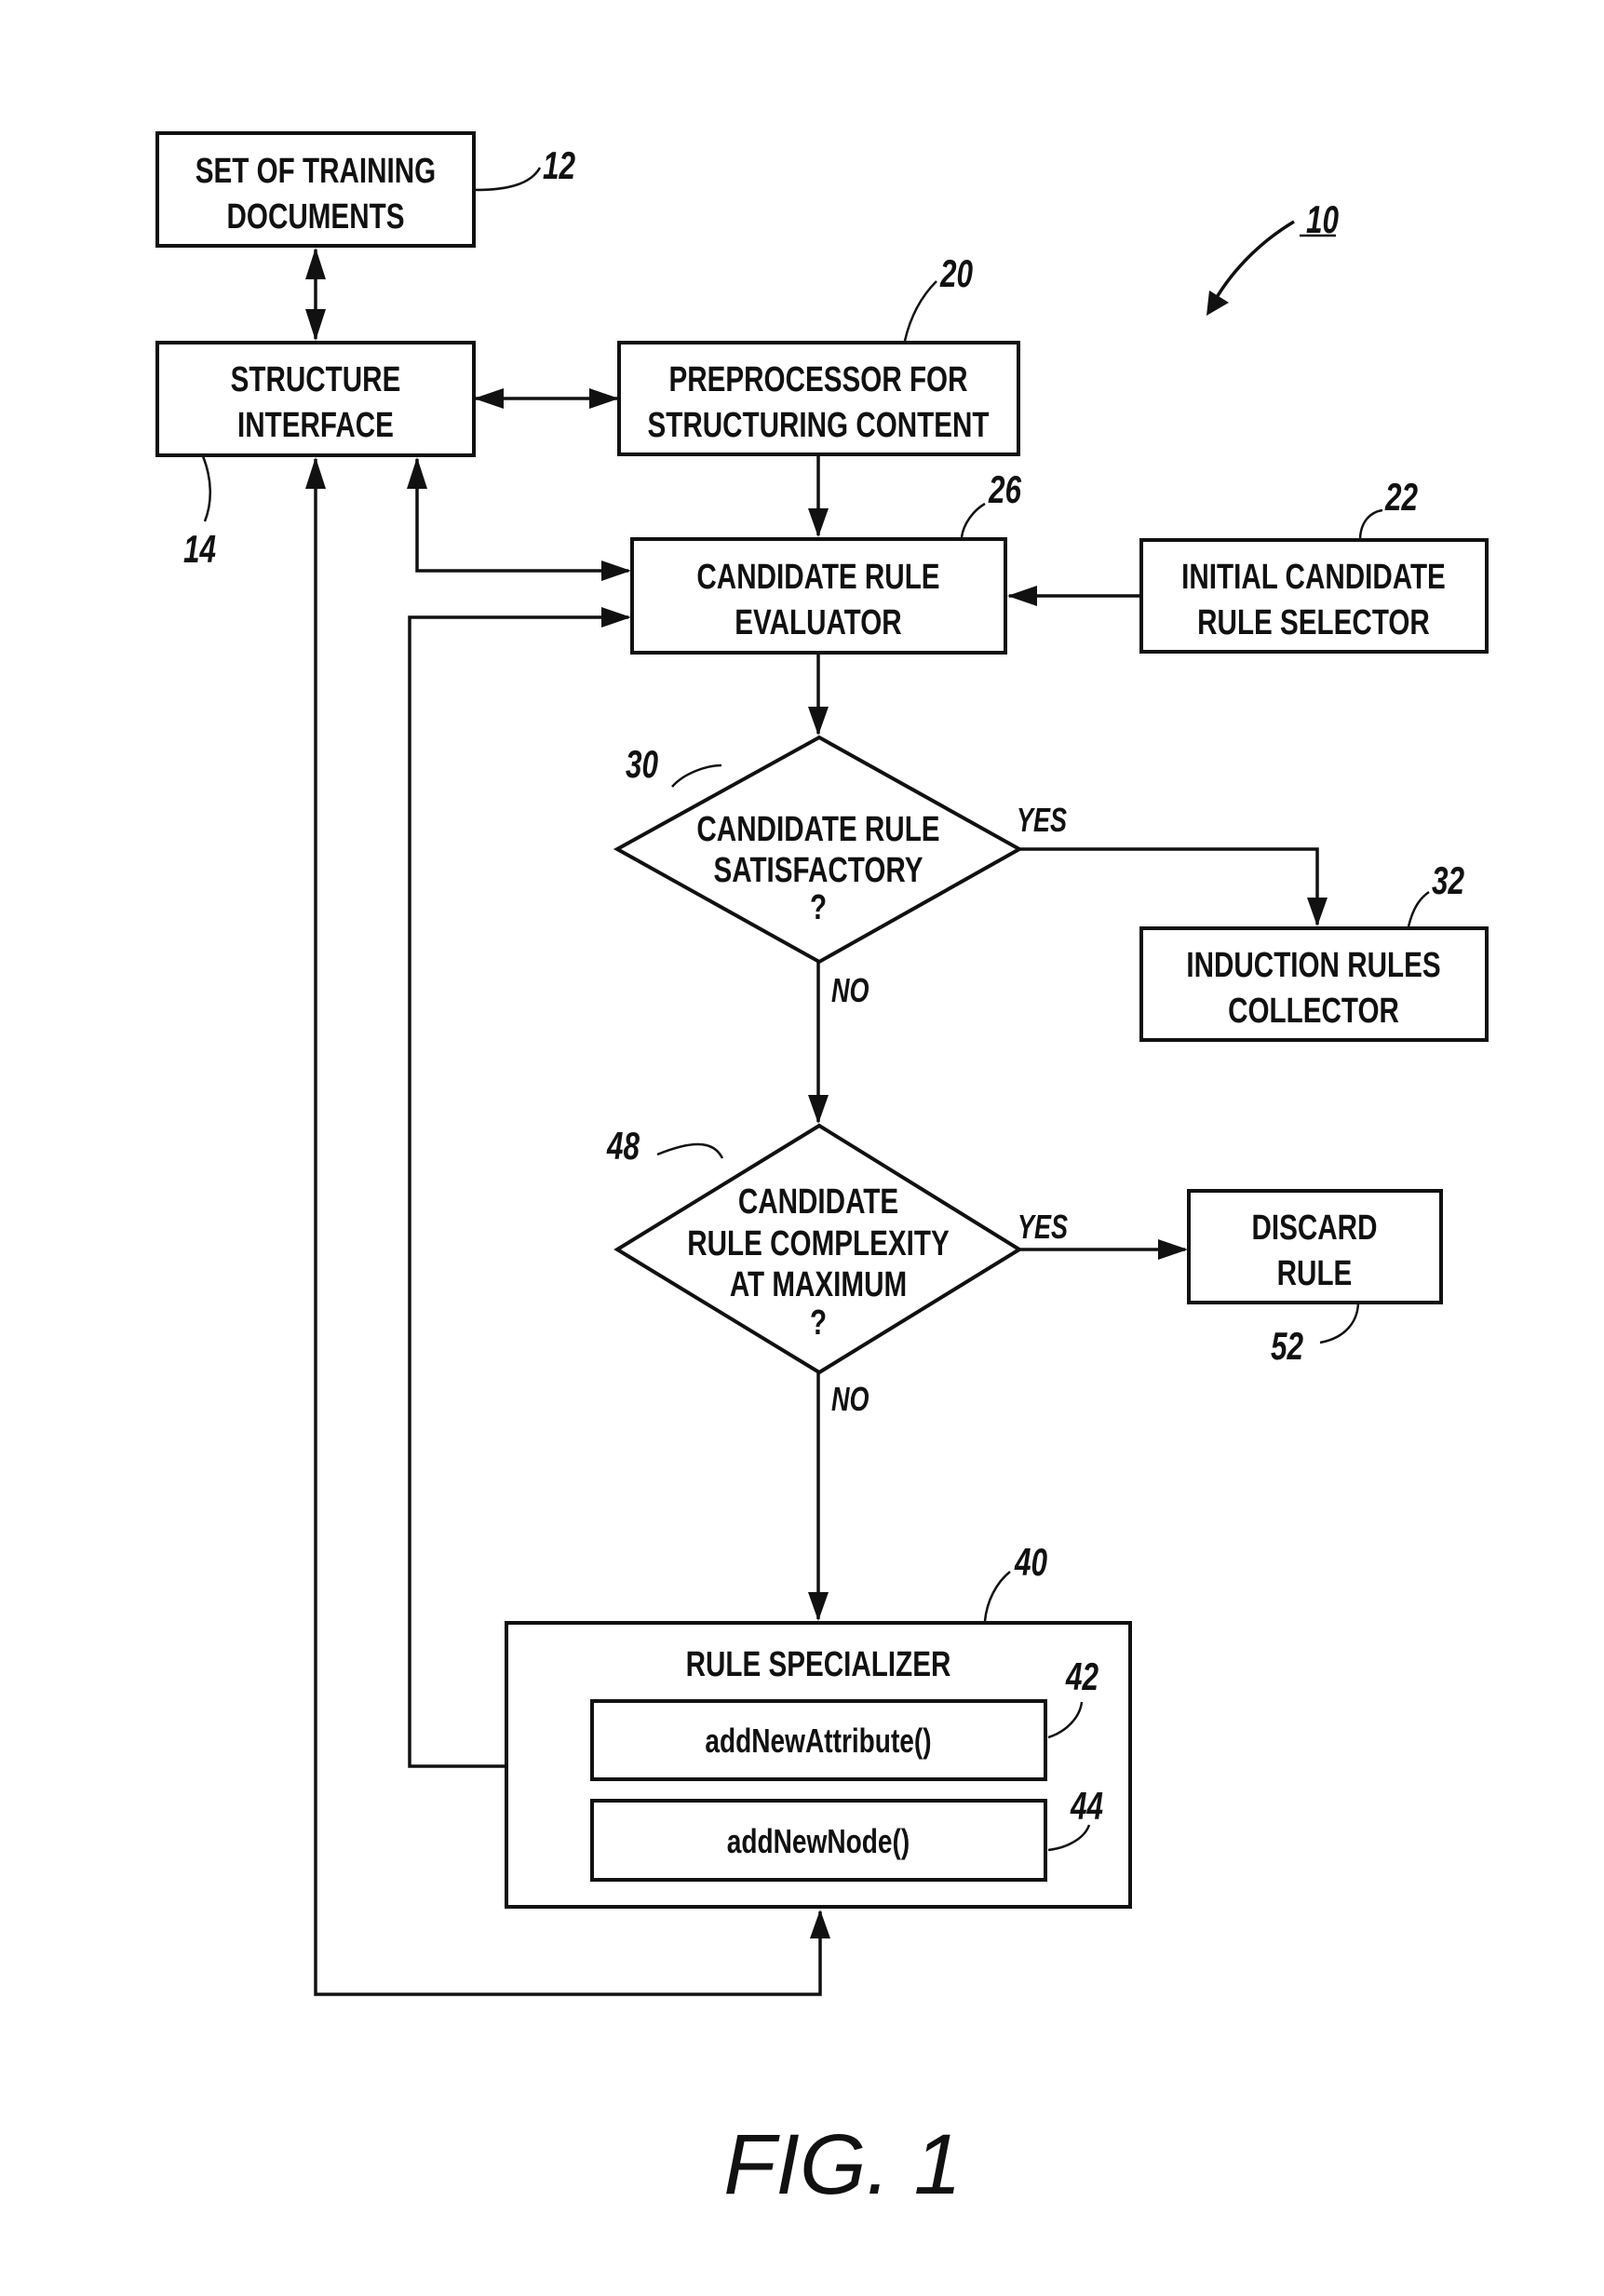 This screenshot has height=2296, width=1604. I want to click on node-initial-candidate-rule-selector: INITIAL CANDIDATE RULE SELECTOR, so click(1314, 596).